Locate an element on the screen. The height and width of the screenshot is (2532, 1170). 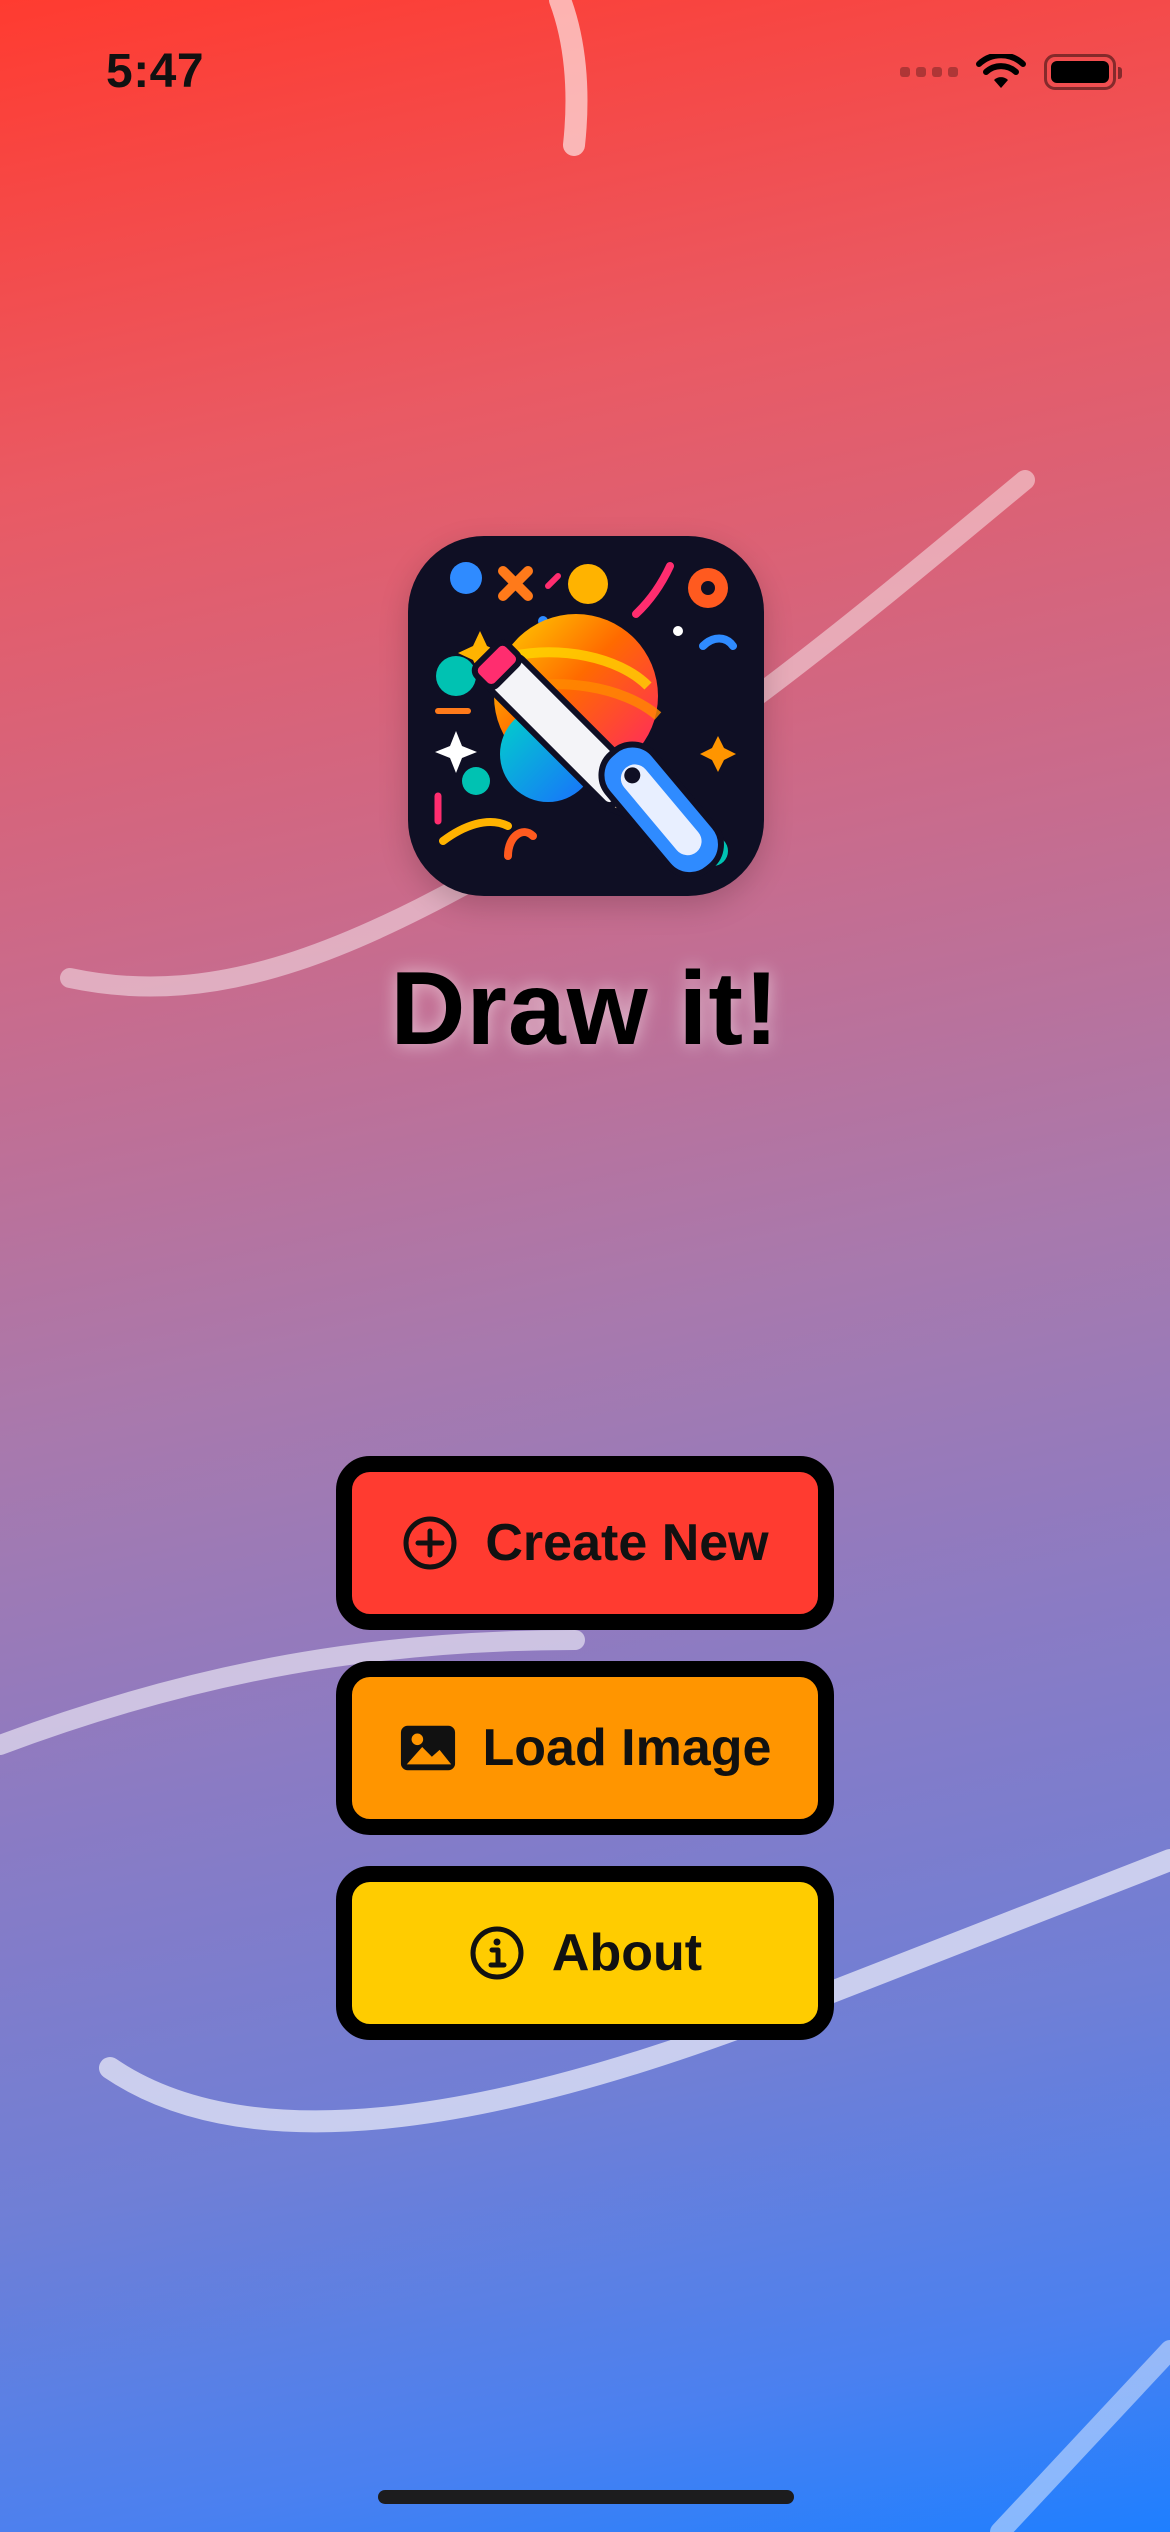
load-image-button: Load Image is located at coordinates (585, 1748).